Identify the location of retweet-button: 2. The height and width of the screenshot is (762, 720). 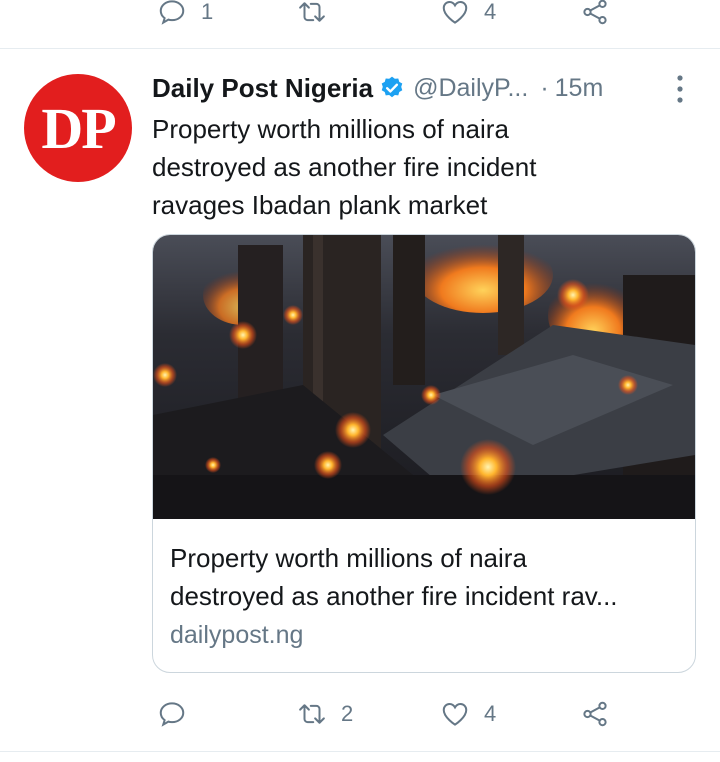
(325, 714).